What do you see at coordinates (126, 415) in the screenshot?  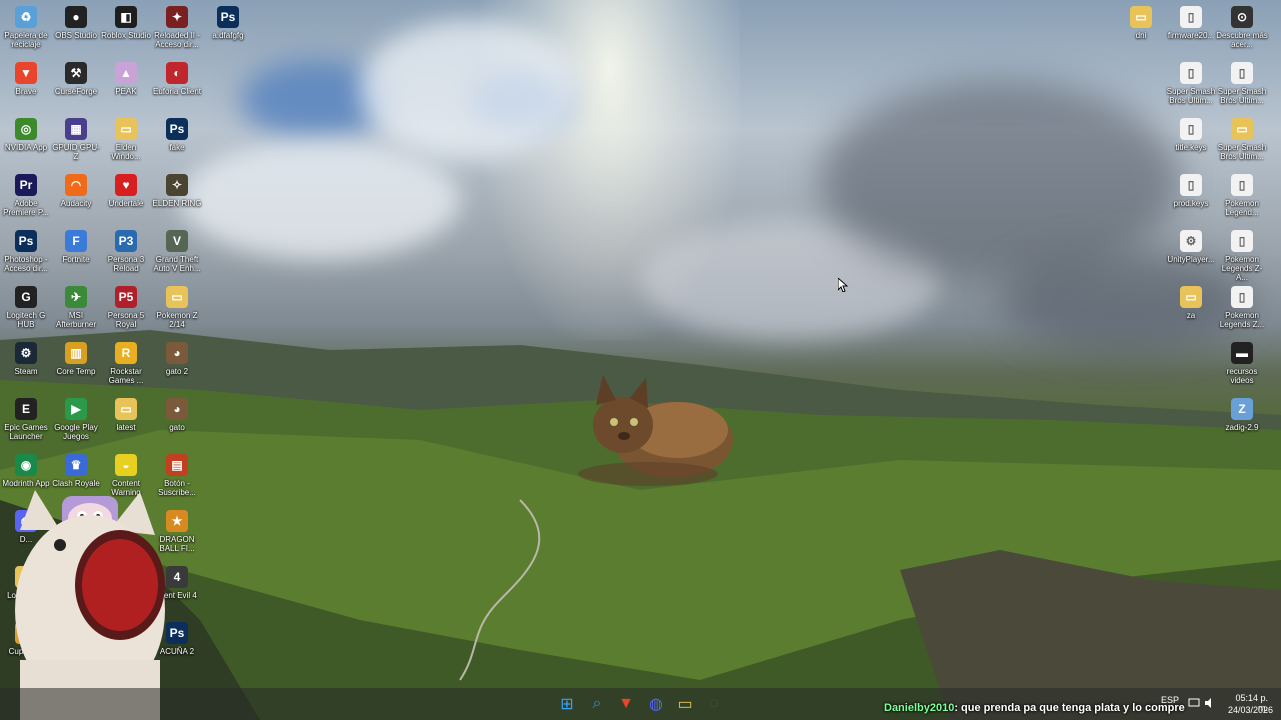 I see `desktop-icon: ▭ latest` at bounding box center [126, 415].